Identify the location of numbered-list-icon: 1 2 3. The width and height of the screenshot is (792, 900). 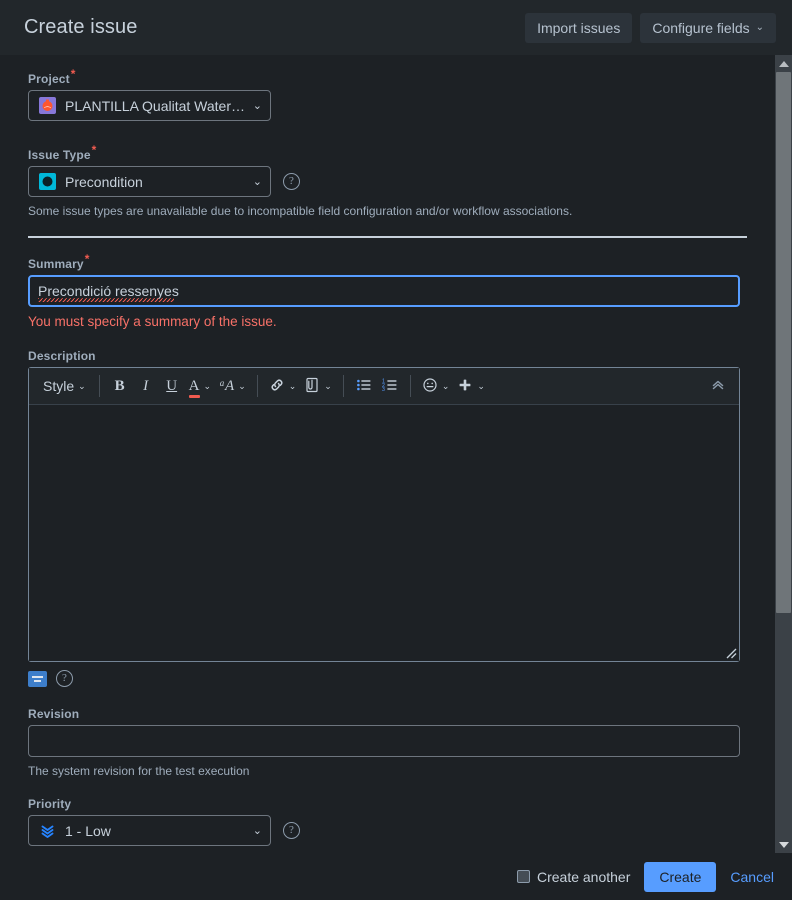
(390, 386).